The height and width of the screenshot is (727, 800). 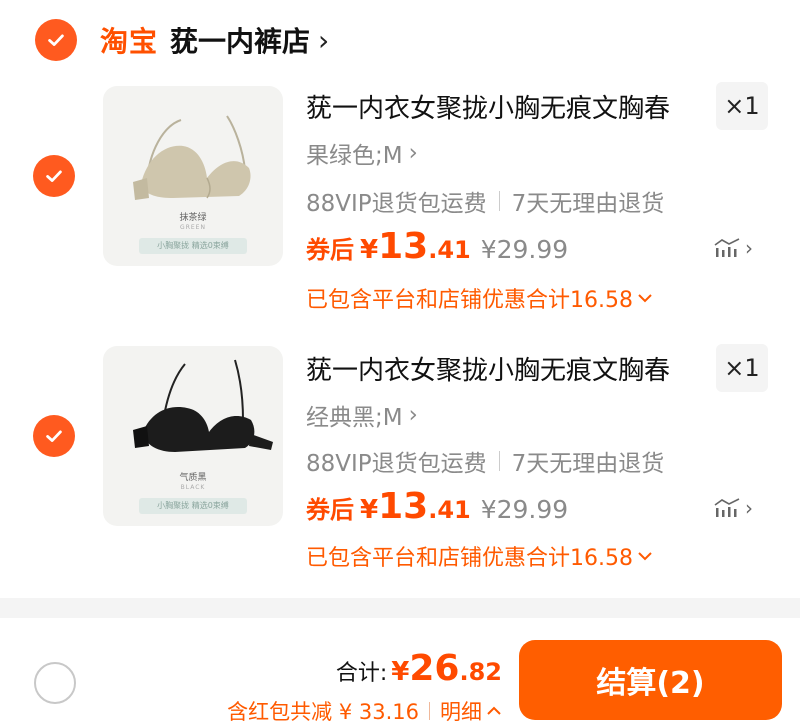 I want to click on taobao-logo: 淘宝, so click(x=129, y=41).